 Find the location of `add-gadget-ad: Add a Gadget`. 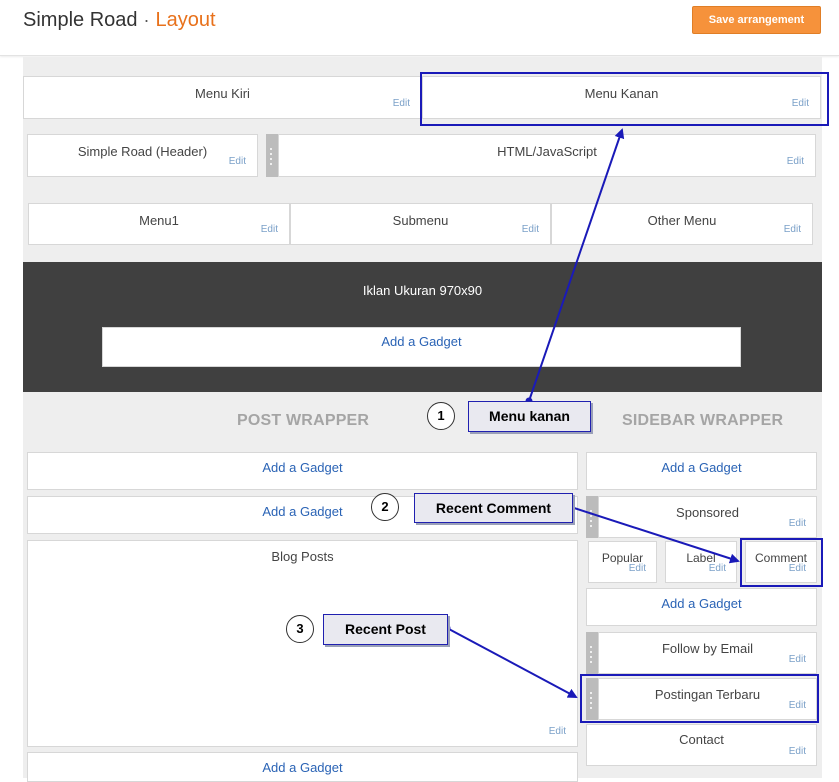

add-gadget-ad: Add a Gadget is located at coordinates (421, 347).